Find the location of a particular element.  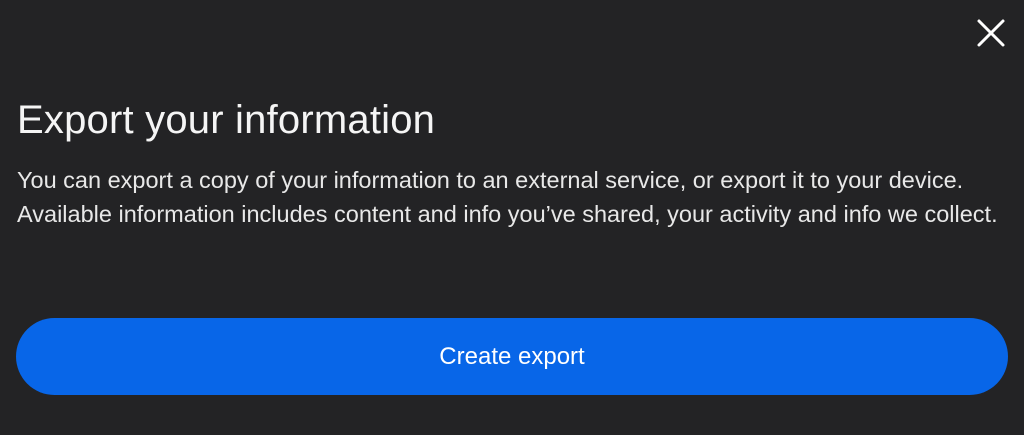

close-button is located at coordinates (991, 33).